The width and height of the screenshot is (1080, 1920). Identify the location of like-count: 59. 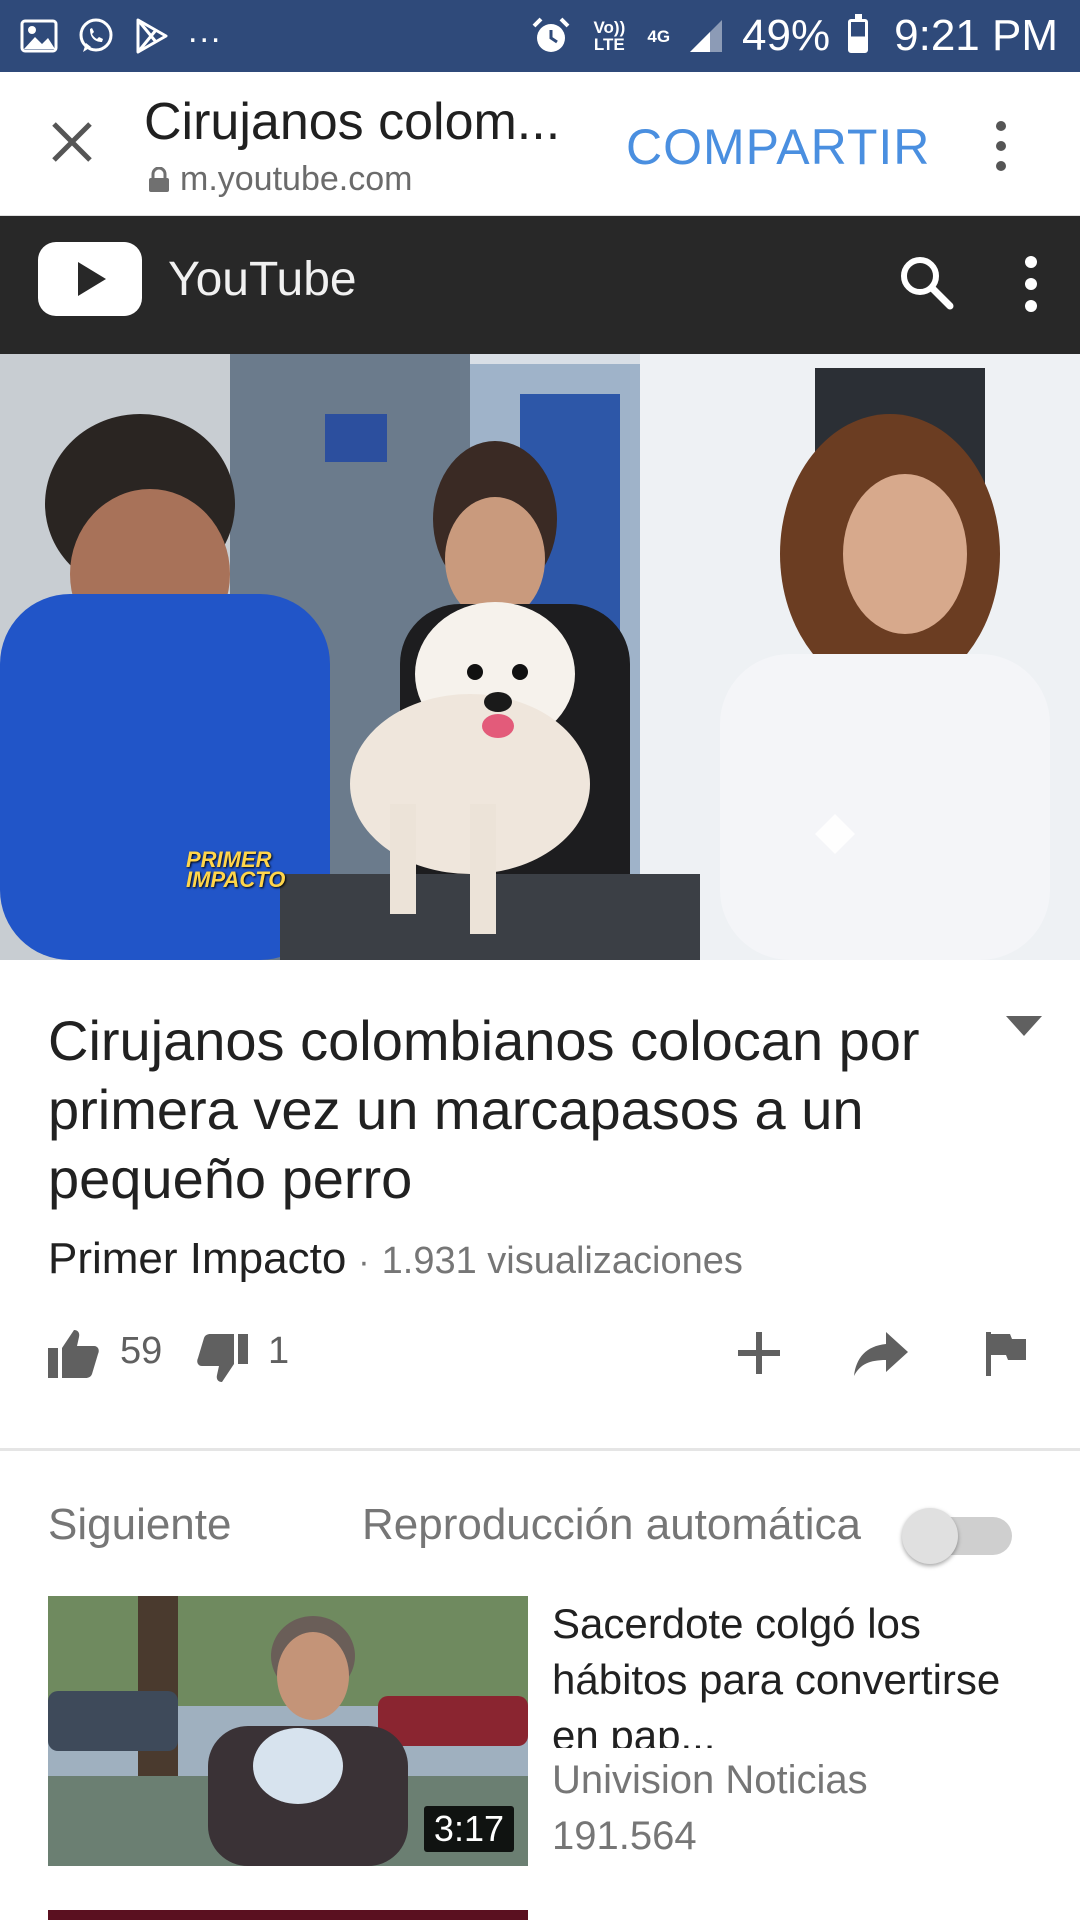
(141, 1351).